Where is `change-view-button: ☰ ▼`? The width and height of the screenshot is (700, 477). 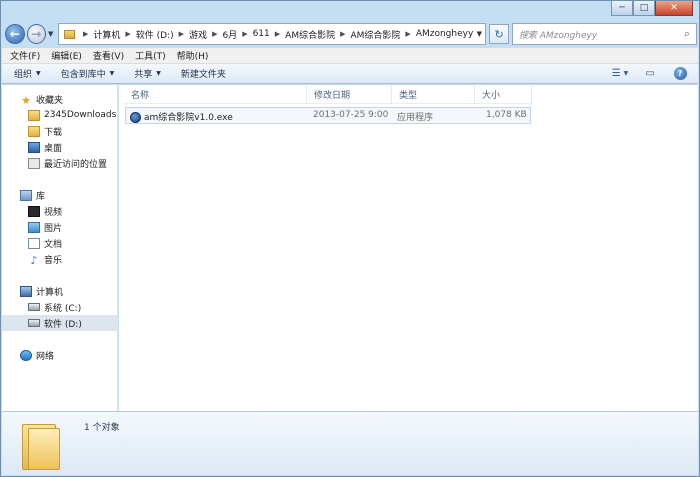
change-view-button: ☰ ▼ is located at coordinates (620, 73).